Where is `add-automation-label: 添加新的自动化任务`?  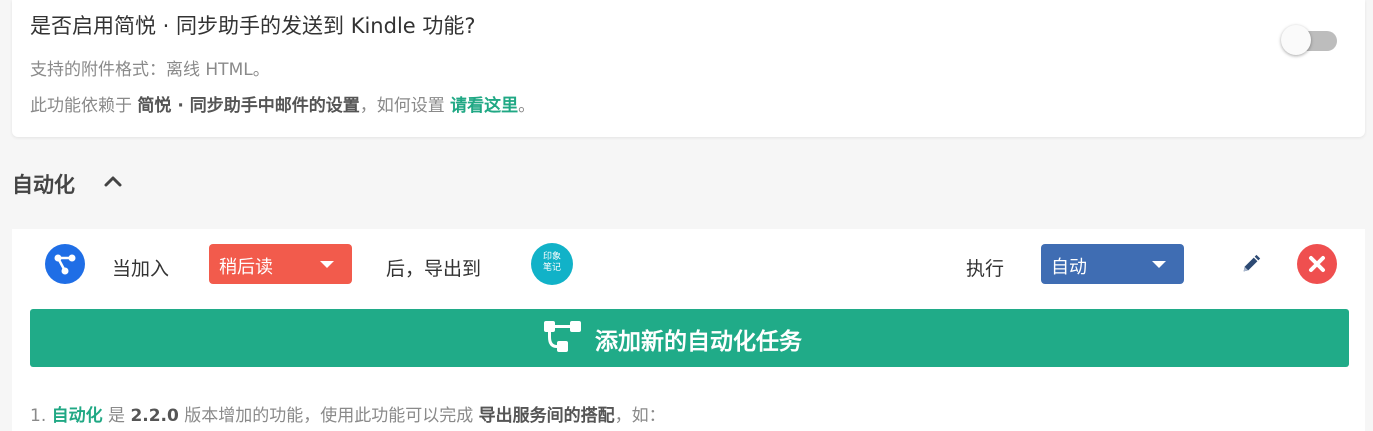 add-automation-label: 添加新的自动化任务 is located at coordinates (698, 342).